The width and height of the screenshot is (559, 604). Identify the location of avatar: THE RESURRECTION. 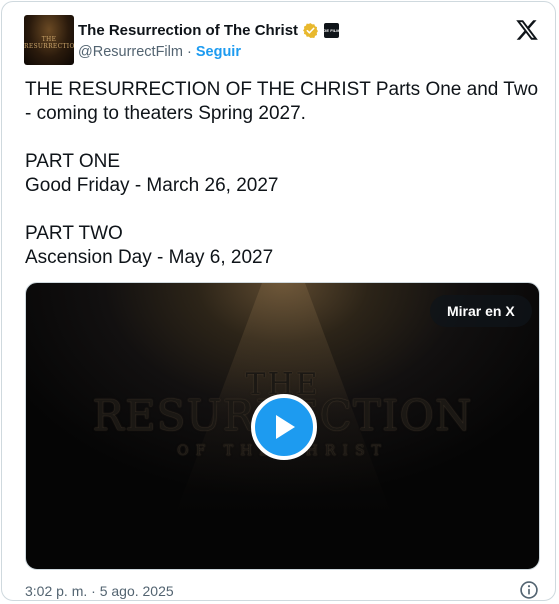
(49, 40).